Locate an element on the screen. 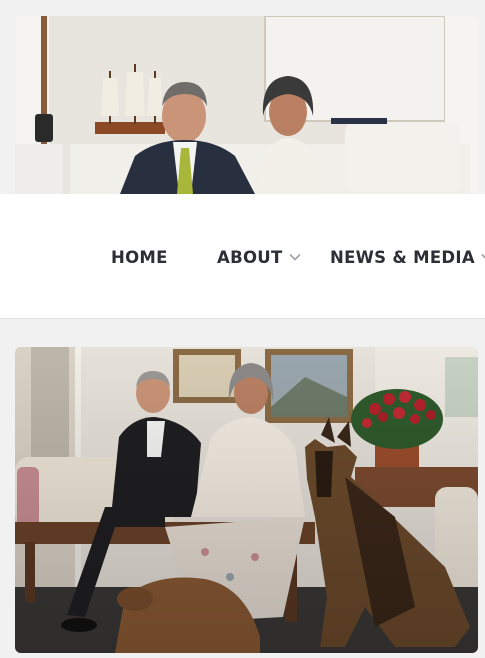 Image resolution: width=485 pixels, height=658 pixels. nav-item-about: ABOUT is located at coordinates (259, 257).